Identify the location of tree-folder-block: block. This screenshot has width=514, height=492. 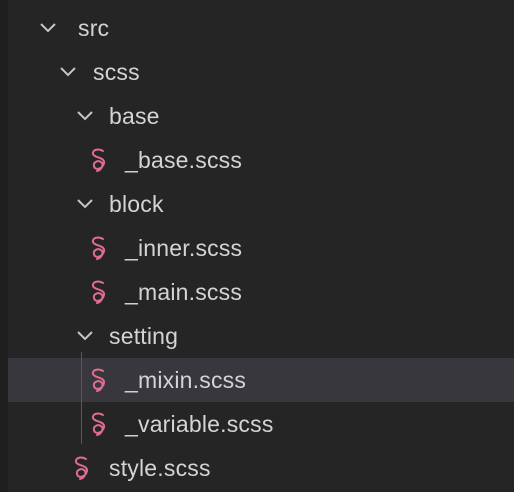
(261, 204).